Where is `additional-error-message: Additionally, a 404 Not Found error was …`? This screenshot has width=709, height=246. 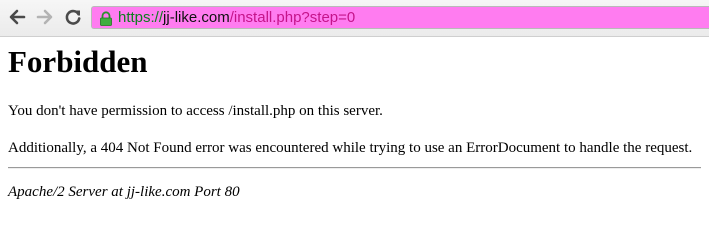 additional-error-message: Additionally, a 404 Not Found error was … is located at coordinates (350, 148).